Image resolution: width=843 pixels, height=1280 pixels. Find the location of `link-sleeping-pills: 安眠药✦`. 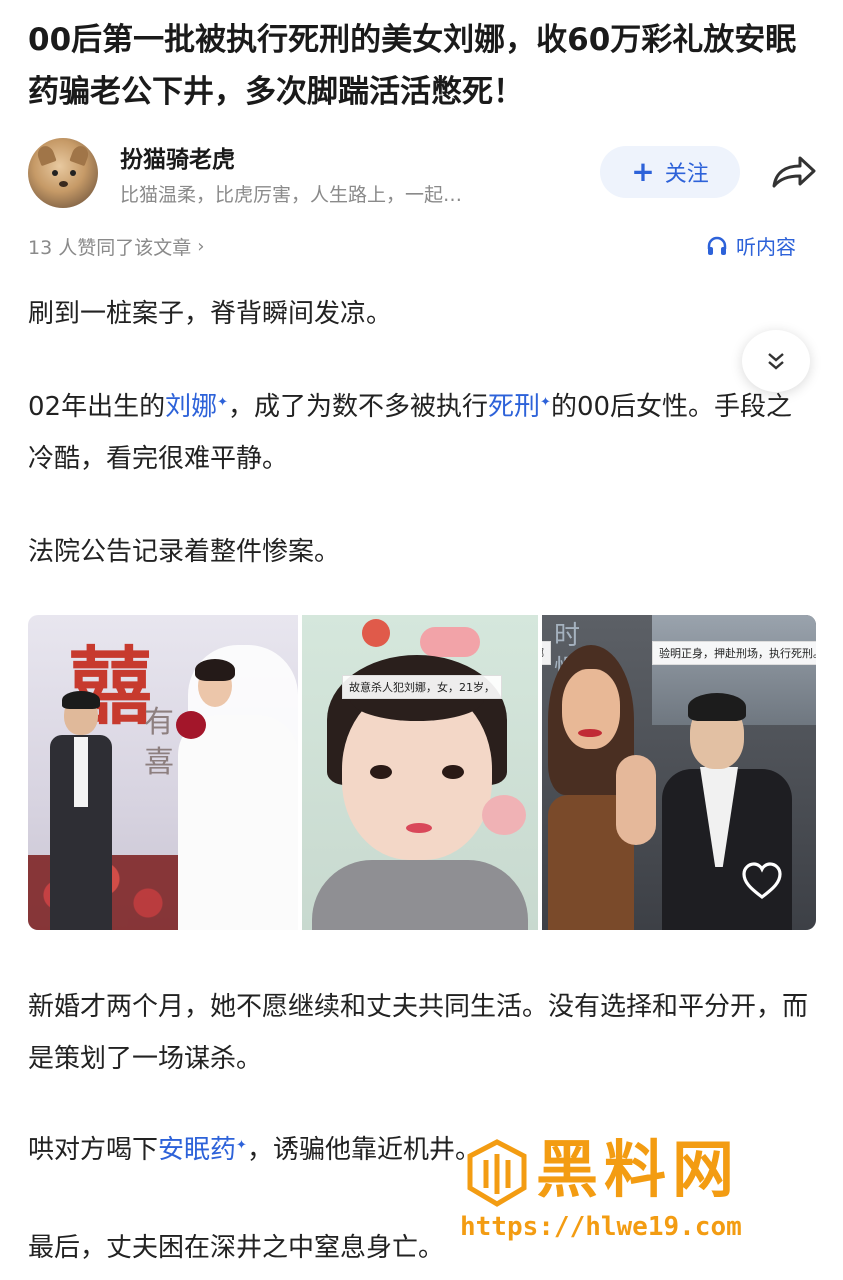

link-sleeping-pills: 安眠药✦ is located at coordinates (202, 1150).